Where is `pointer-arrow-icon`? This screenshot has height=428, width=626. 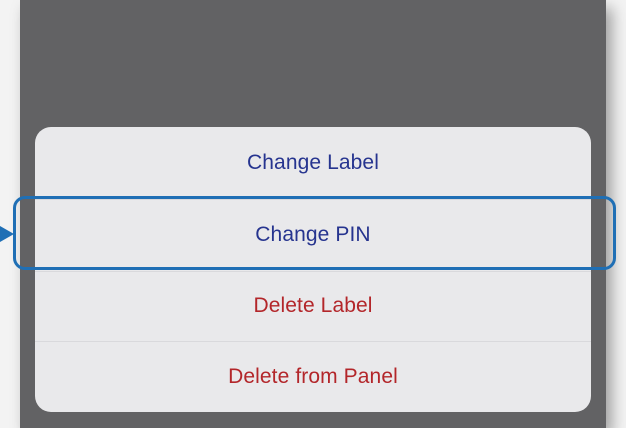
pointer-arrow-icon is located at coordinates (7, 234).